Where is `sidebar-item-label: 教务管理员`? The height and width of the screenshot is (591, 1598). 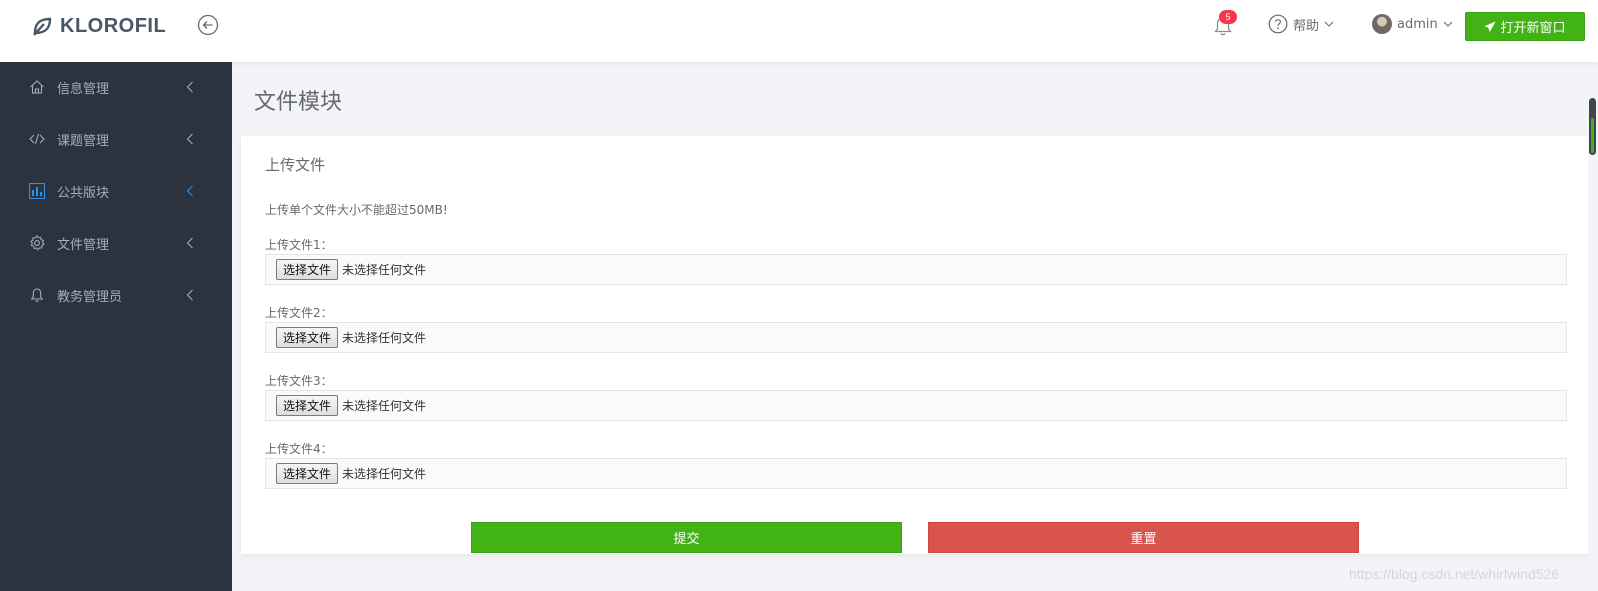
sidebar-item-label: 教务管理员 is located at coordinates (90, 297).